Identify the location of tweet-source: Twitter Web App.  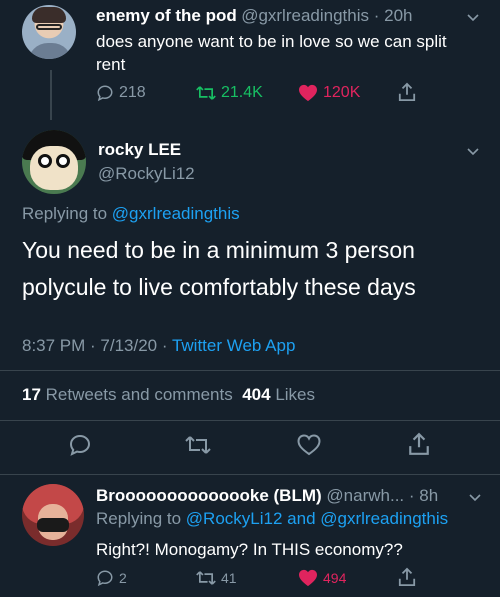
(233, 345).